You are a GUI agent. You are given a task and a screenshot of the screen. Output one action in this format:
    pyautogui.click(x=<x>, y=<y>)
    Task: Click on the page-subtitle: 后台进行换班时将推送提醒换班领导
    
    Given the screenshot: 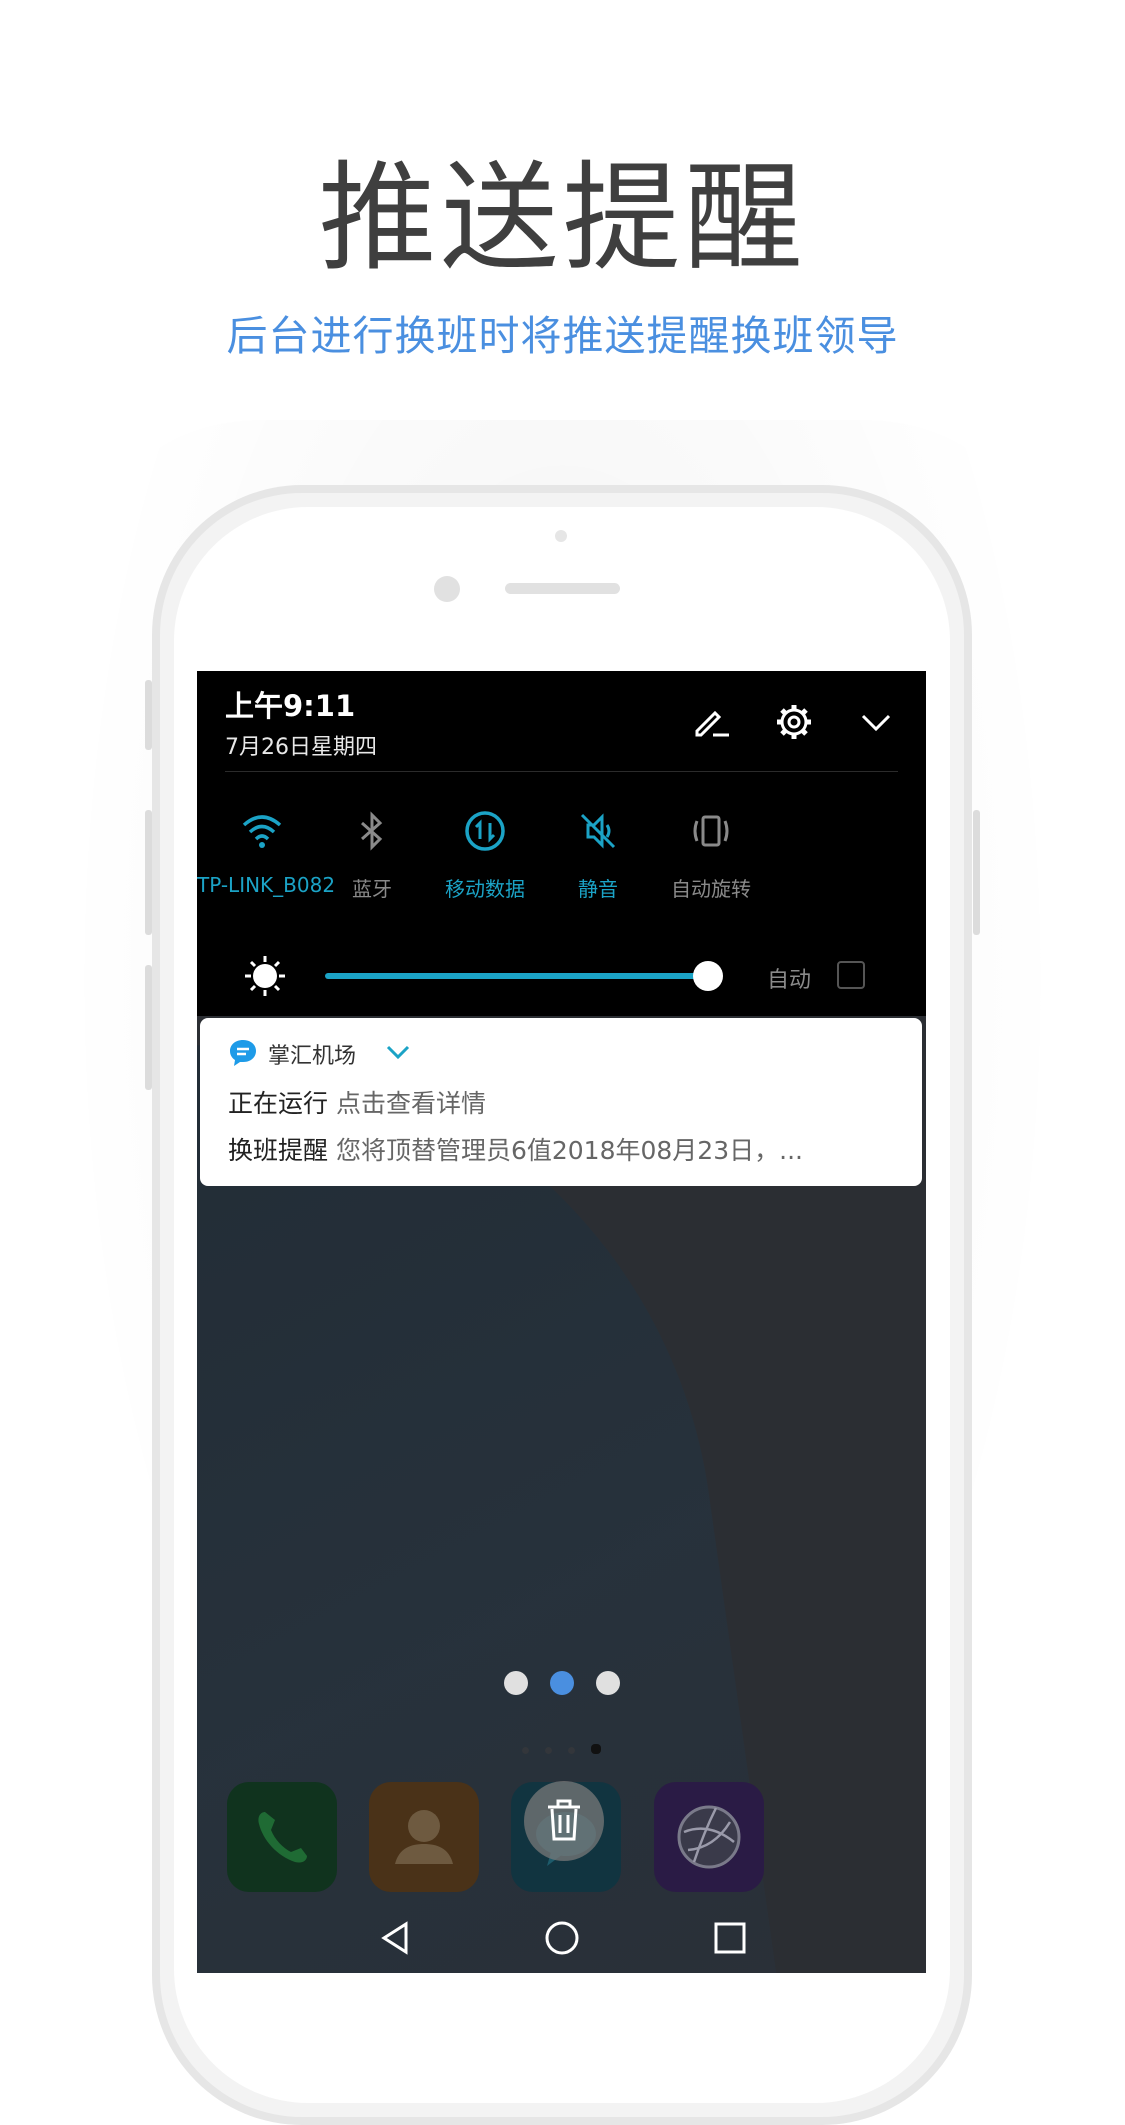 What is the action you would take?
    pyautogui.click(x=562, y=336)
    